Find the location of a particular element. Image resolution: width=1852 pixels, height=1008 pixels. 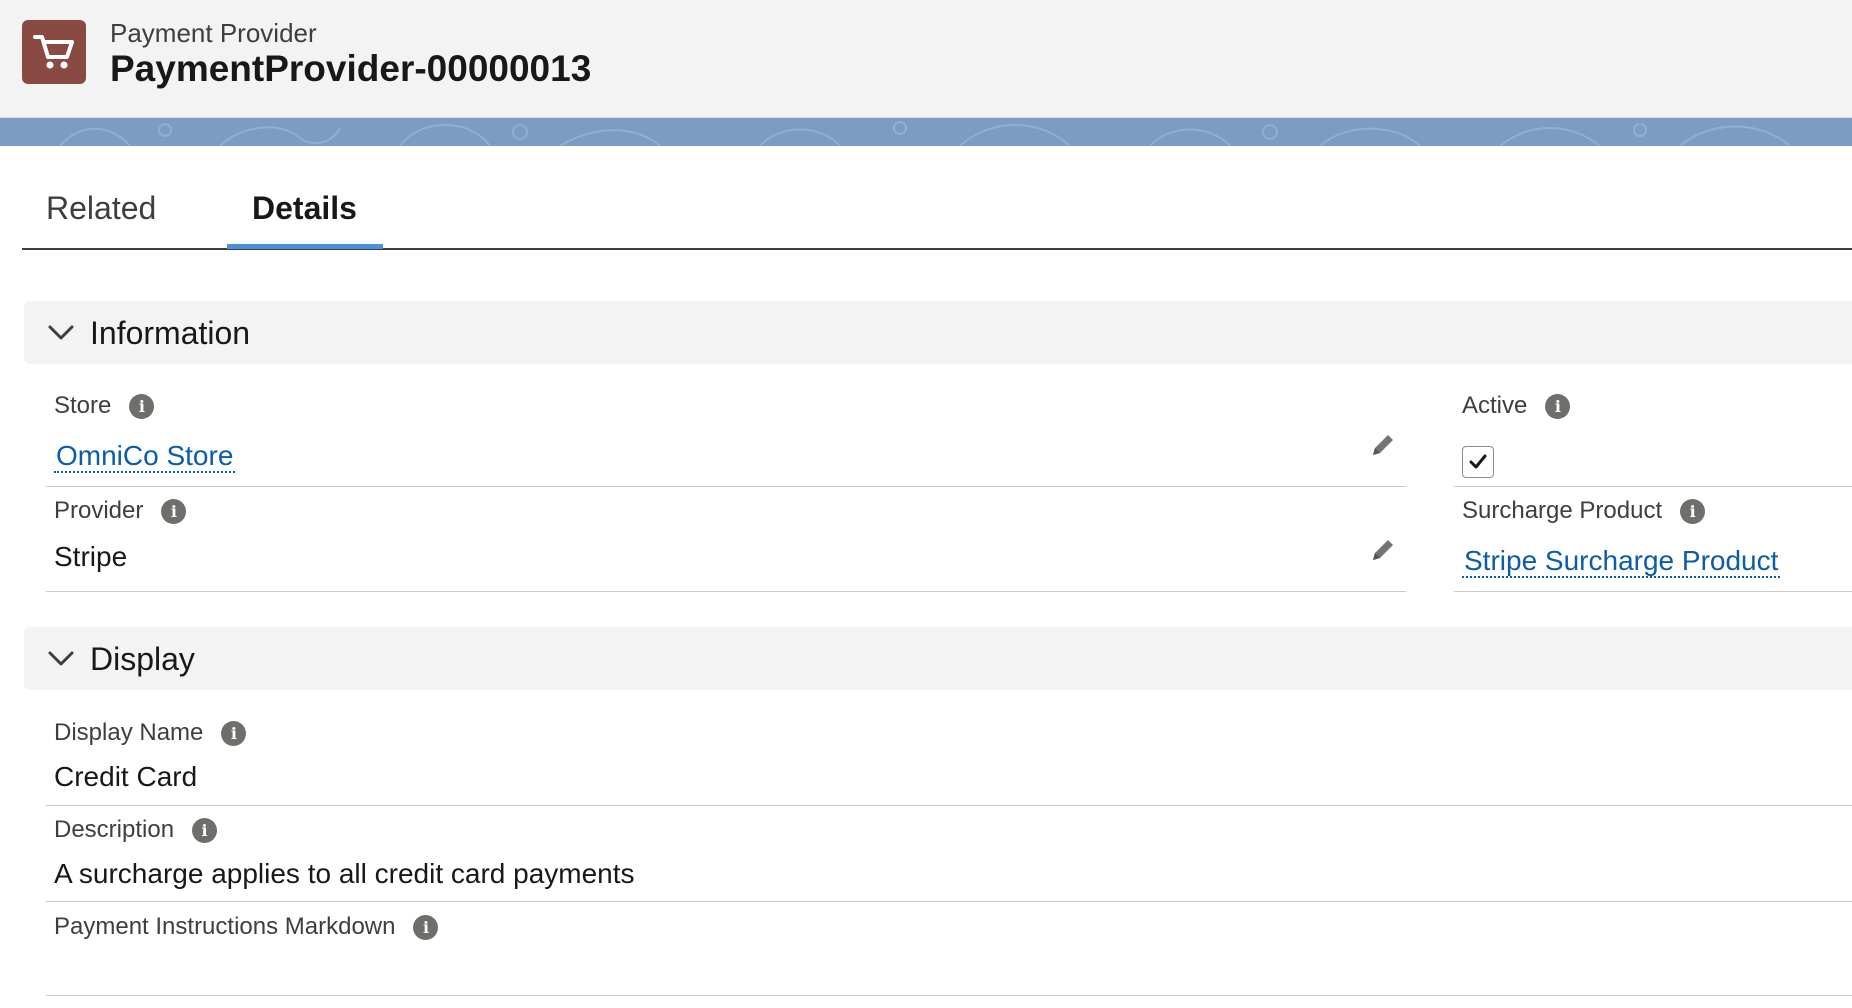

decorative-banner is located at coordinates (926, 132).